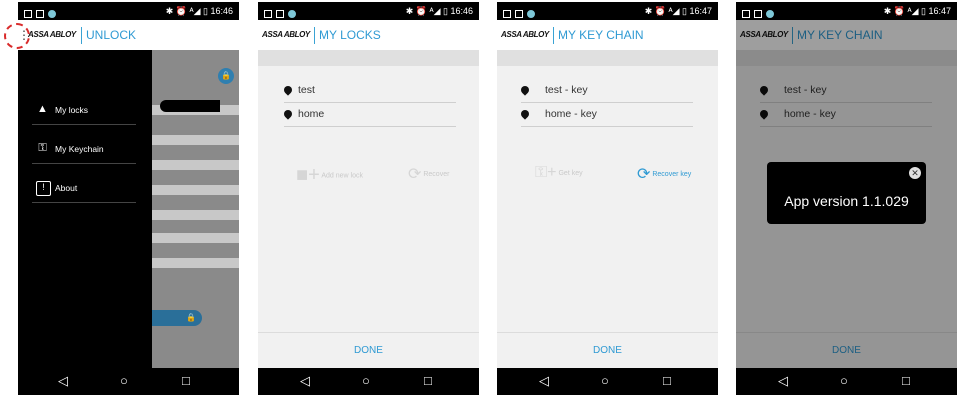  I want to click on app-header: ASSA ABLOY MY LOCKS, so click(368, 35).